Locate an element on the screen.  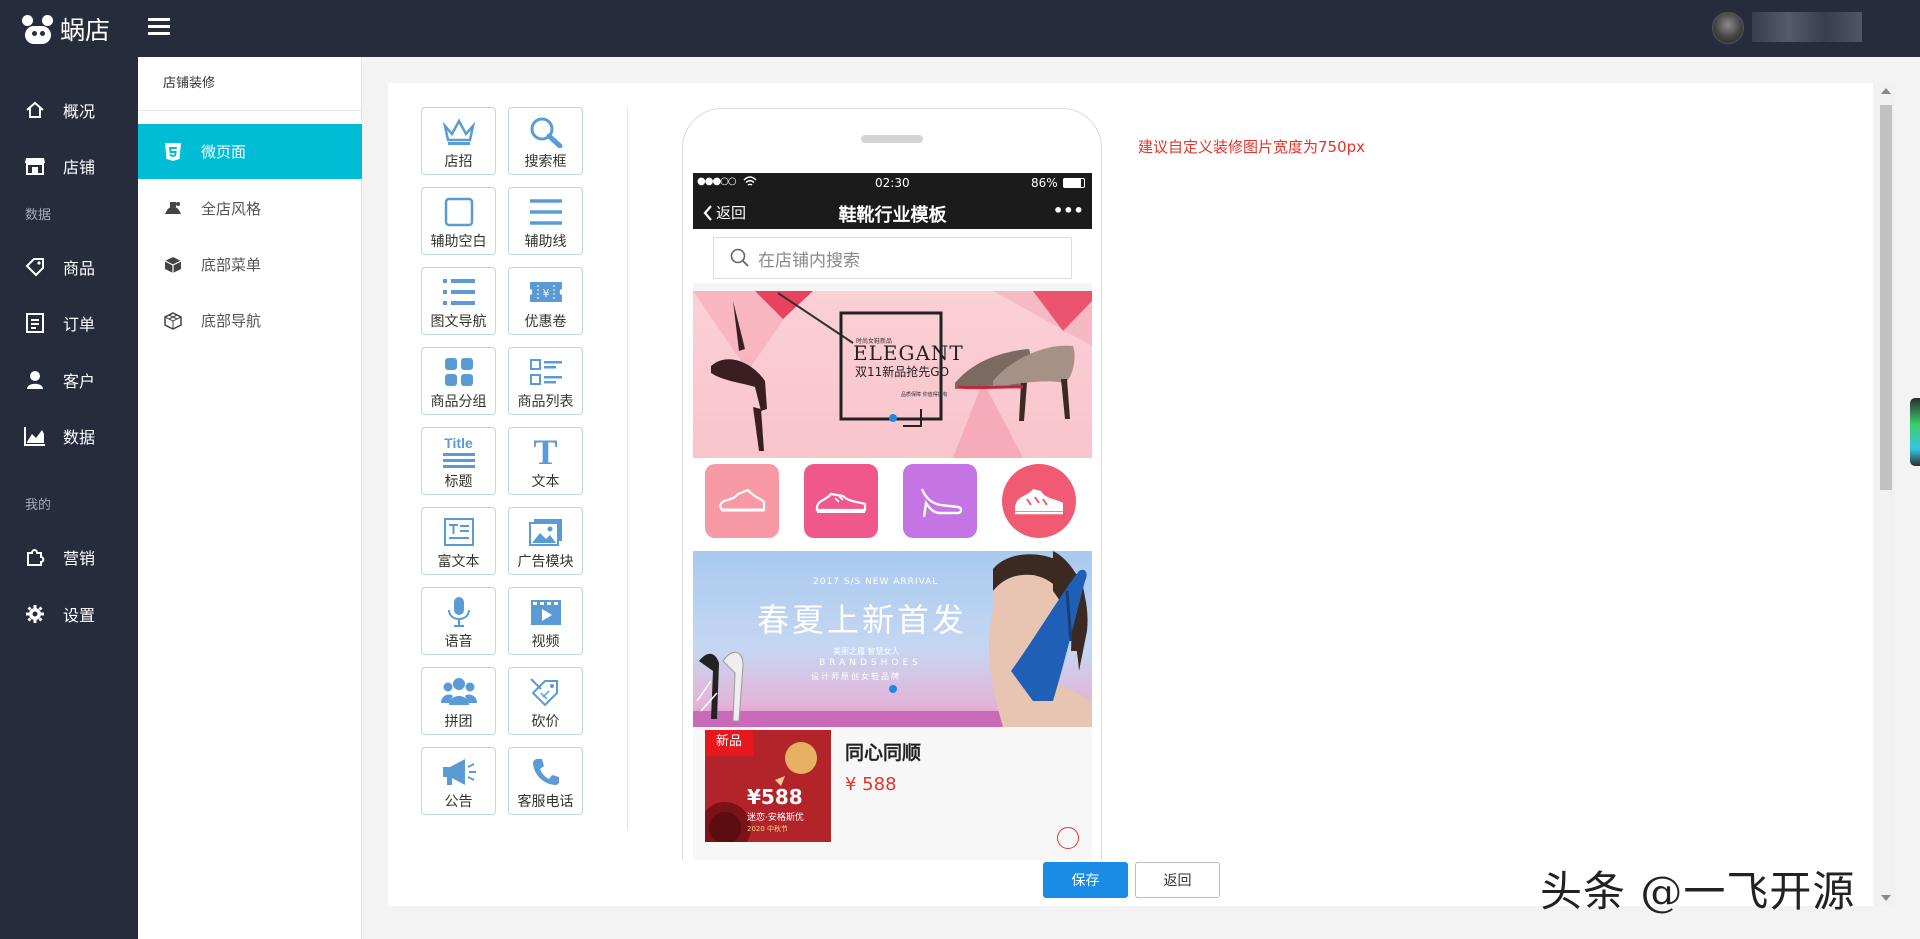
sidebar-item-products: 商品 is located at coordinates (69, 267).